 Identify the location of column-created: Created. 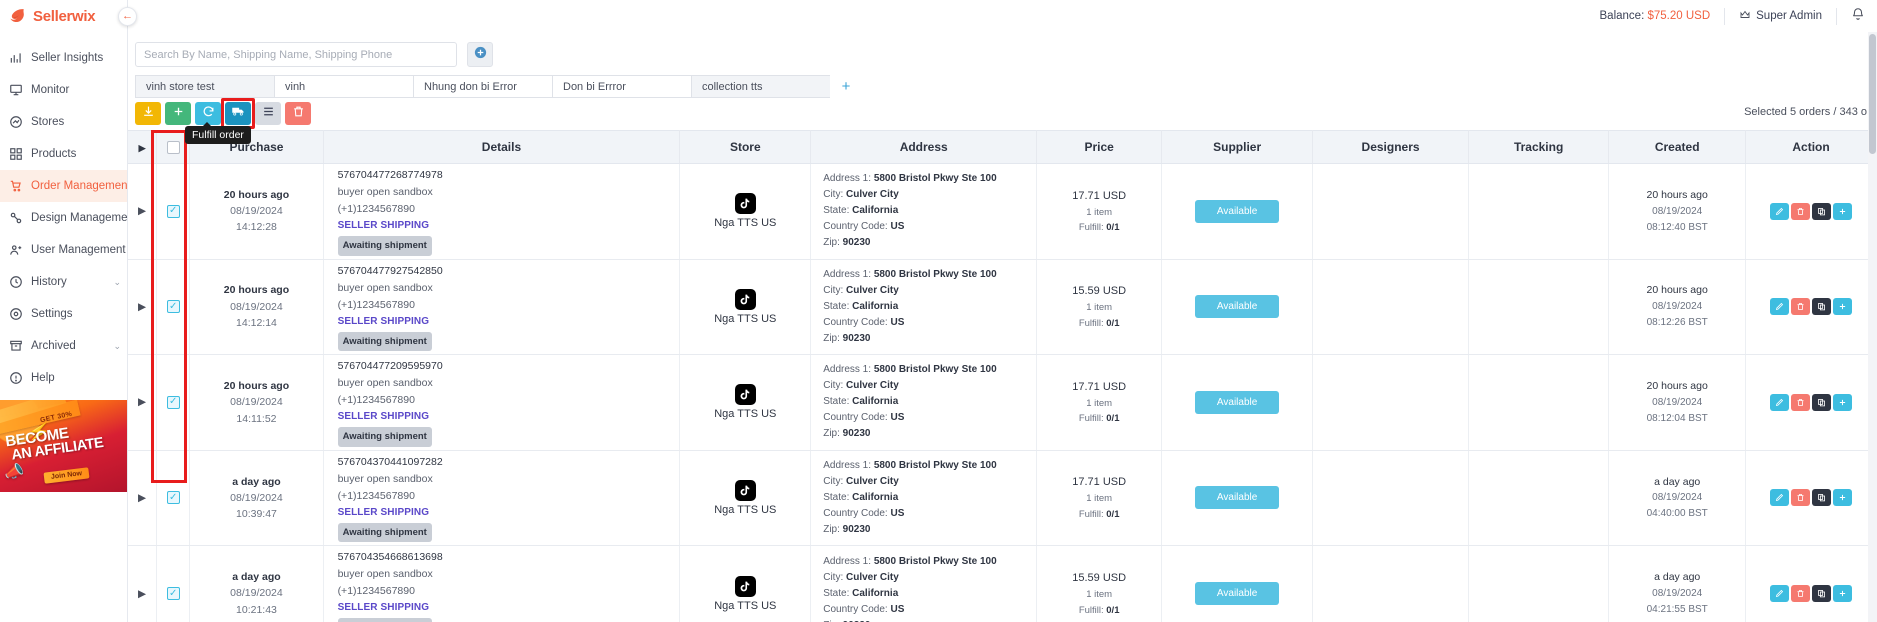
(1677, 147).